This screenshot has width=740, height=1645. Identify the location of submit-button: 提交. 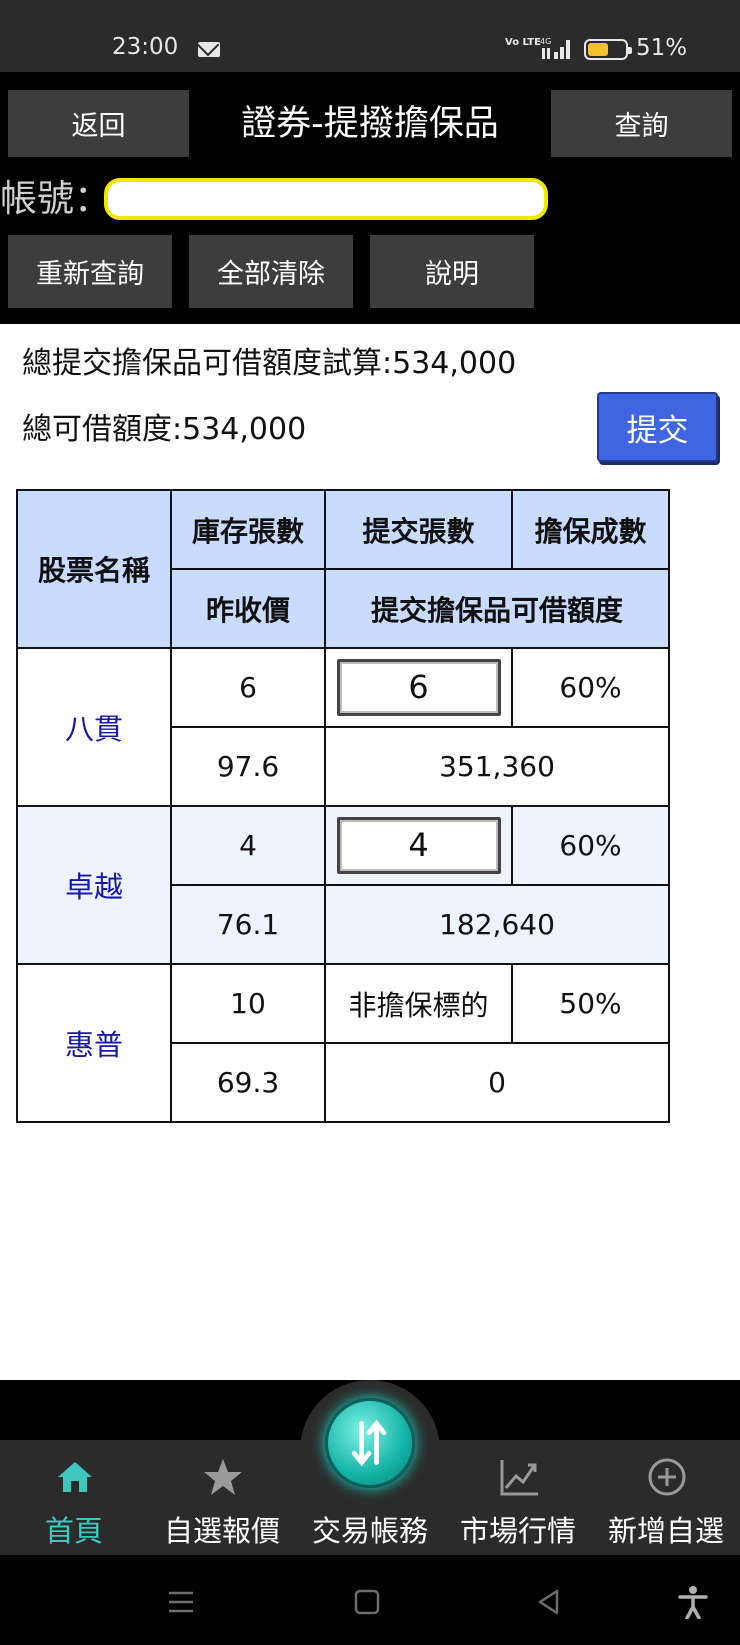
(657, 427).